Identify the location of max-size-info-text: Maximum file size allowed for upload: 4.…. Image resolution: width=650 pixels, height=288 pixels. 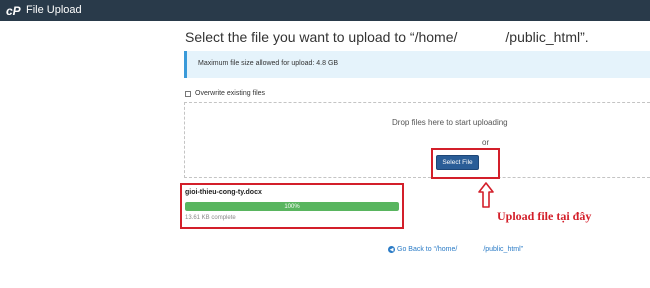
(268, 63).